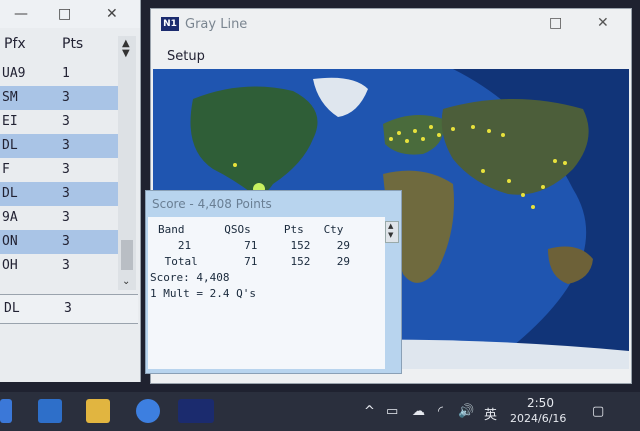  Describe the element at coordinates (127, 163) in the screenshot. I see `list-scrollbar: ▲ ▼ ⌄` at that location.